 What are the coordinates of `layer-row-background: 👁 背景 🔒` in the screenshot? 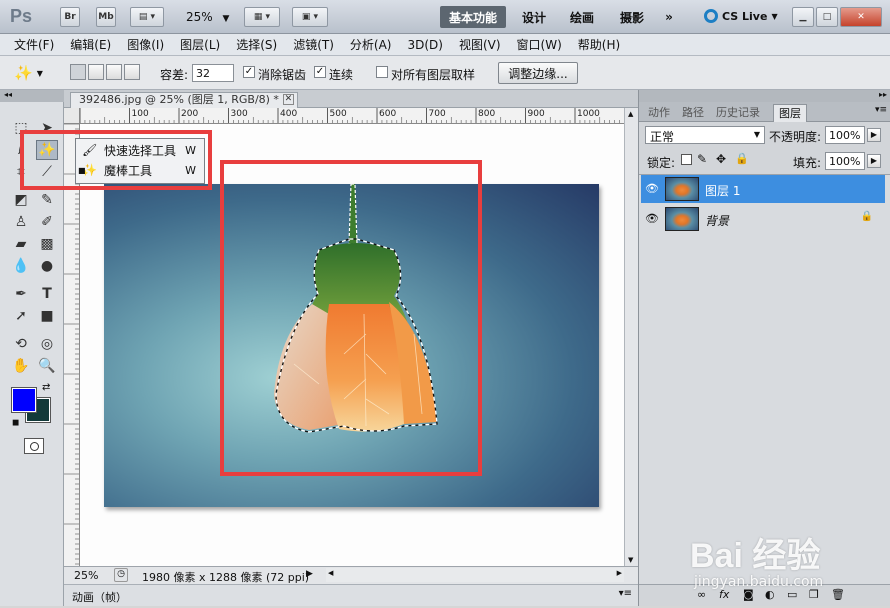 It's located at (763, 219).